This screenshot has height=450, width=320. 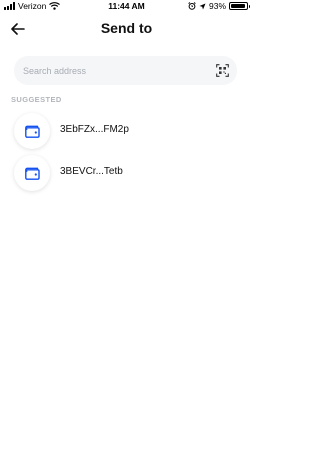 I want to click on battery-level, so click(x=238, y=6).